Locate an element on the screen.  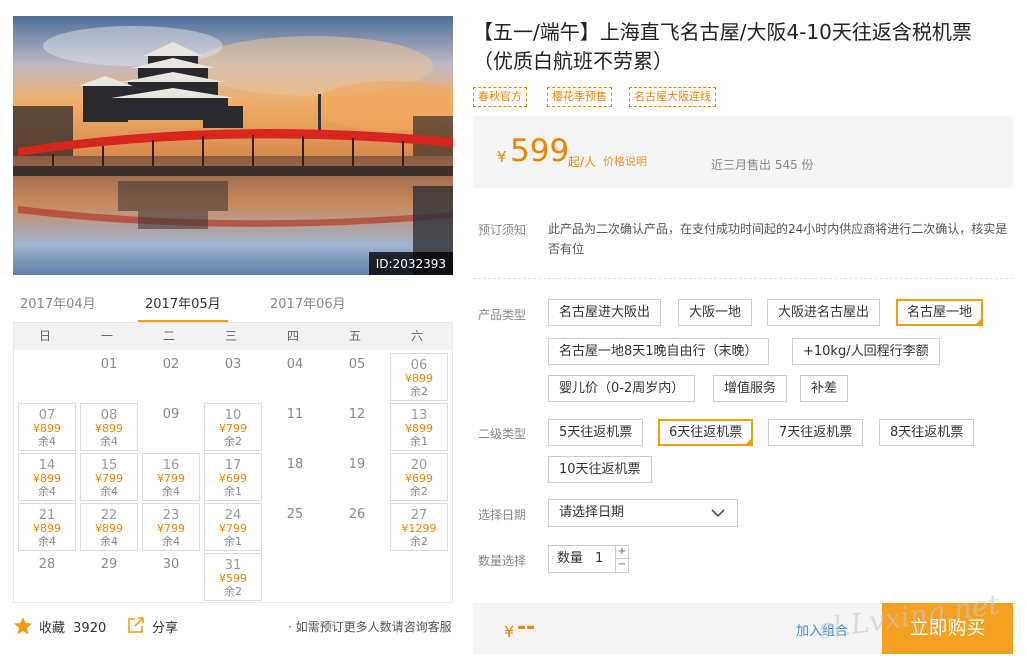
quantity-label: 数量选择 is located at coordinates (502, 561).